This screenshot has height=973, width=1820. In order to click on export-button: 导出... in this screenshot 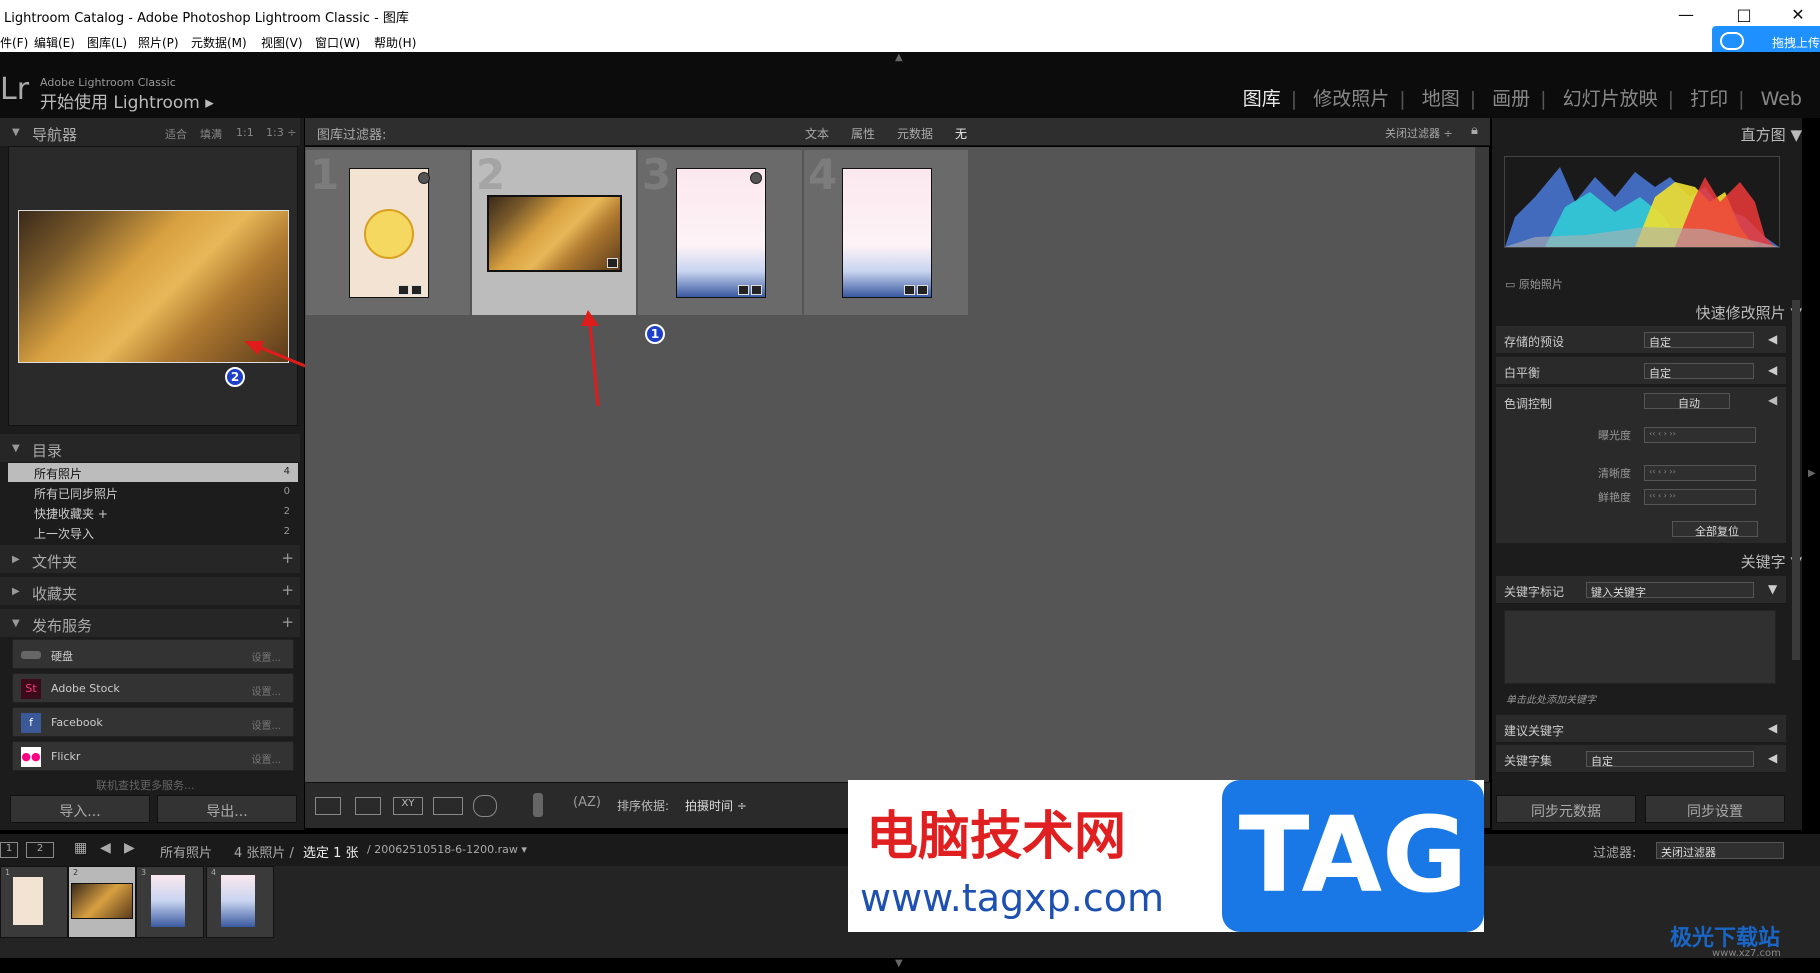, I will do `click(227, 809)`.